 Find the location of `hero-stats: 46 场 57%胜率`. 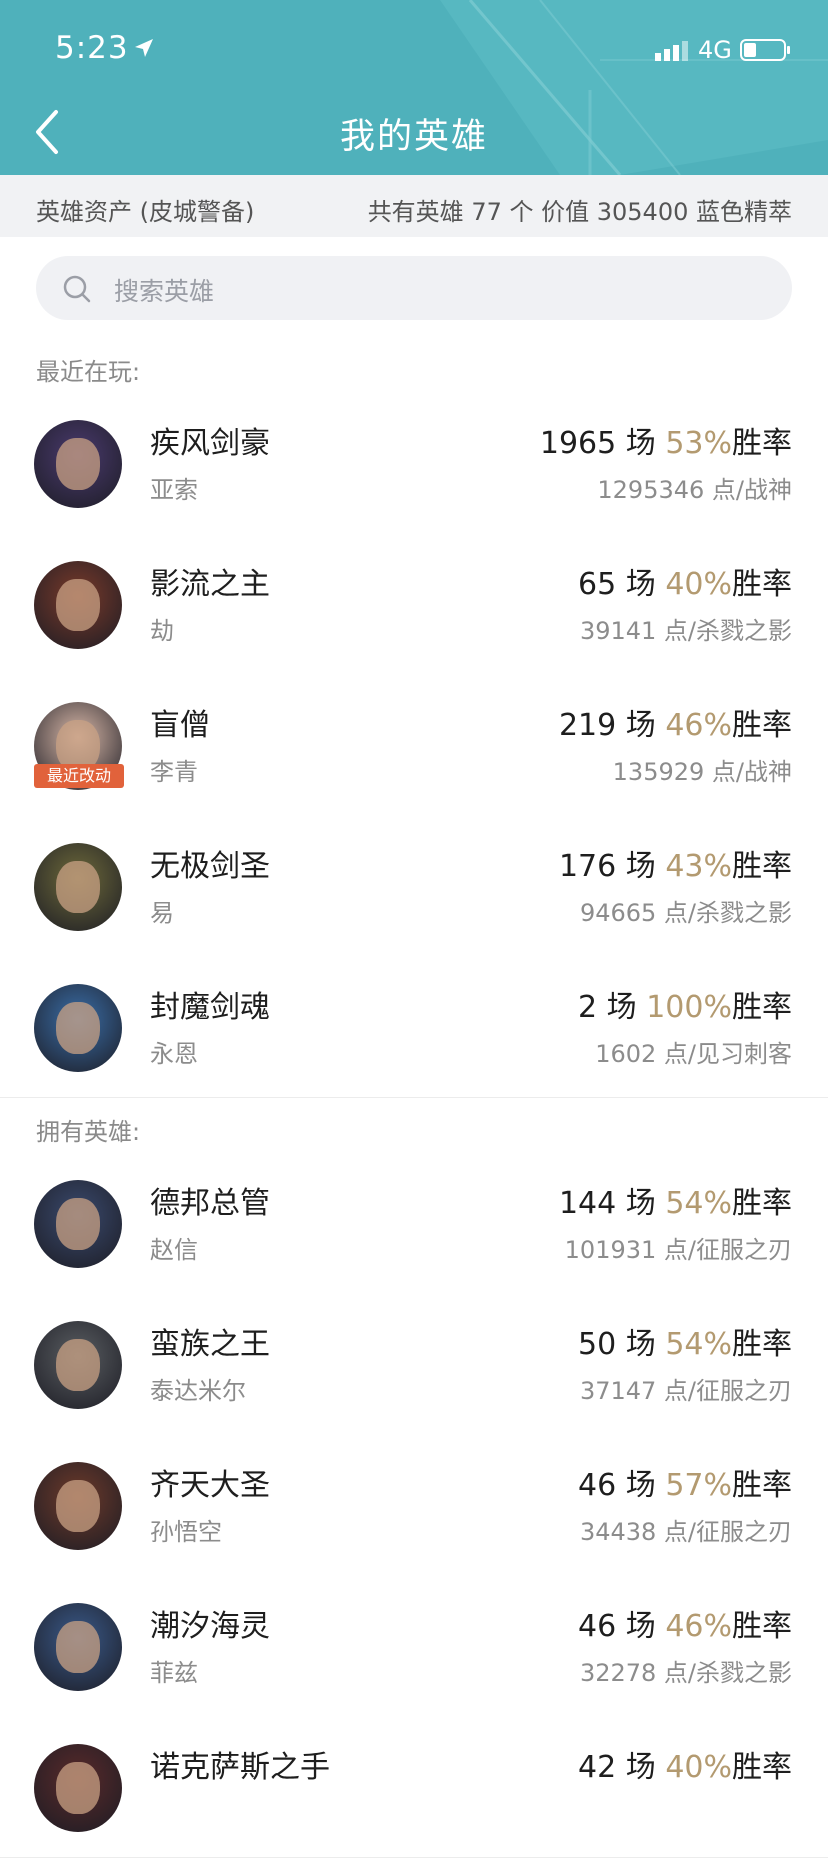

hero-stats: 46 场 57%胜率 is located at coordinates (685, 1482).